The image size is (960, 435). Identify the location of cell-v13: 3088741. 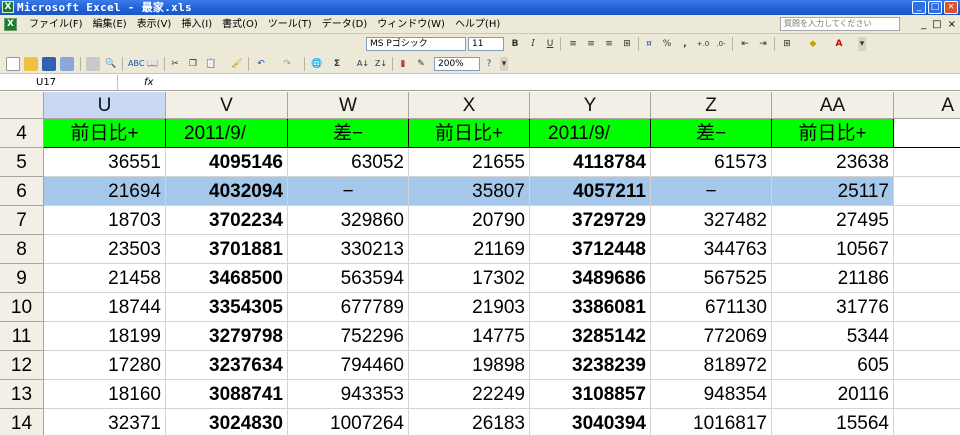
(227, 394).